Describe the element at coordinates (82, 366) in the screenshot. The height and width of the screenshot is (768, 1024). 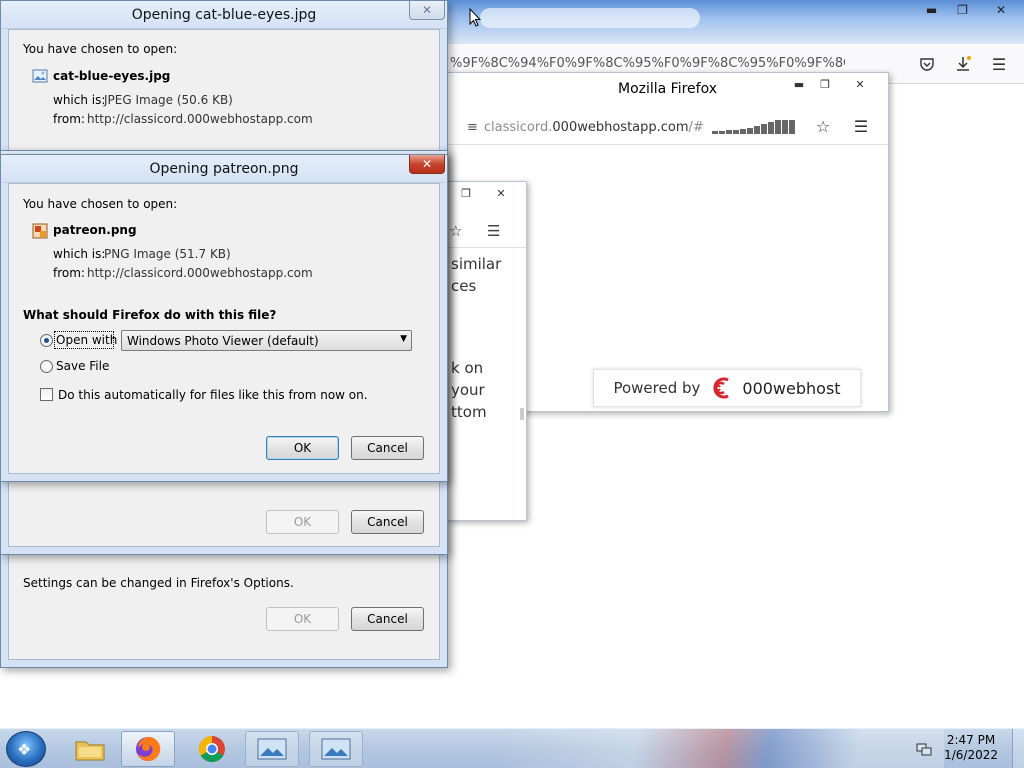
I see `save-file-label: Save File` at that location.